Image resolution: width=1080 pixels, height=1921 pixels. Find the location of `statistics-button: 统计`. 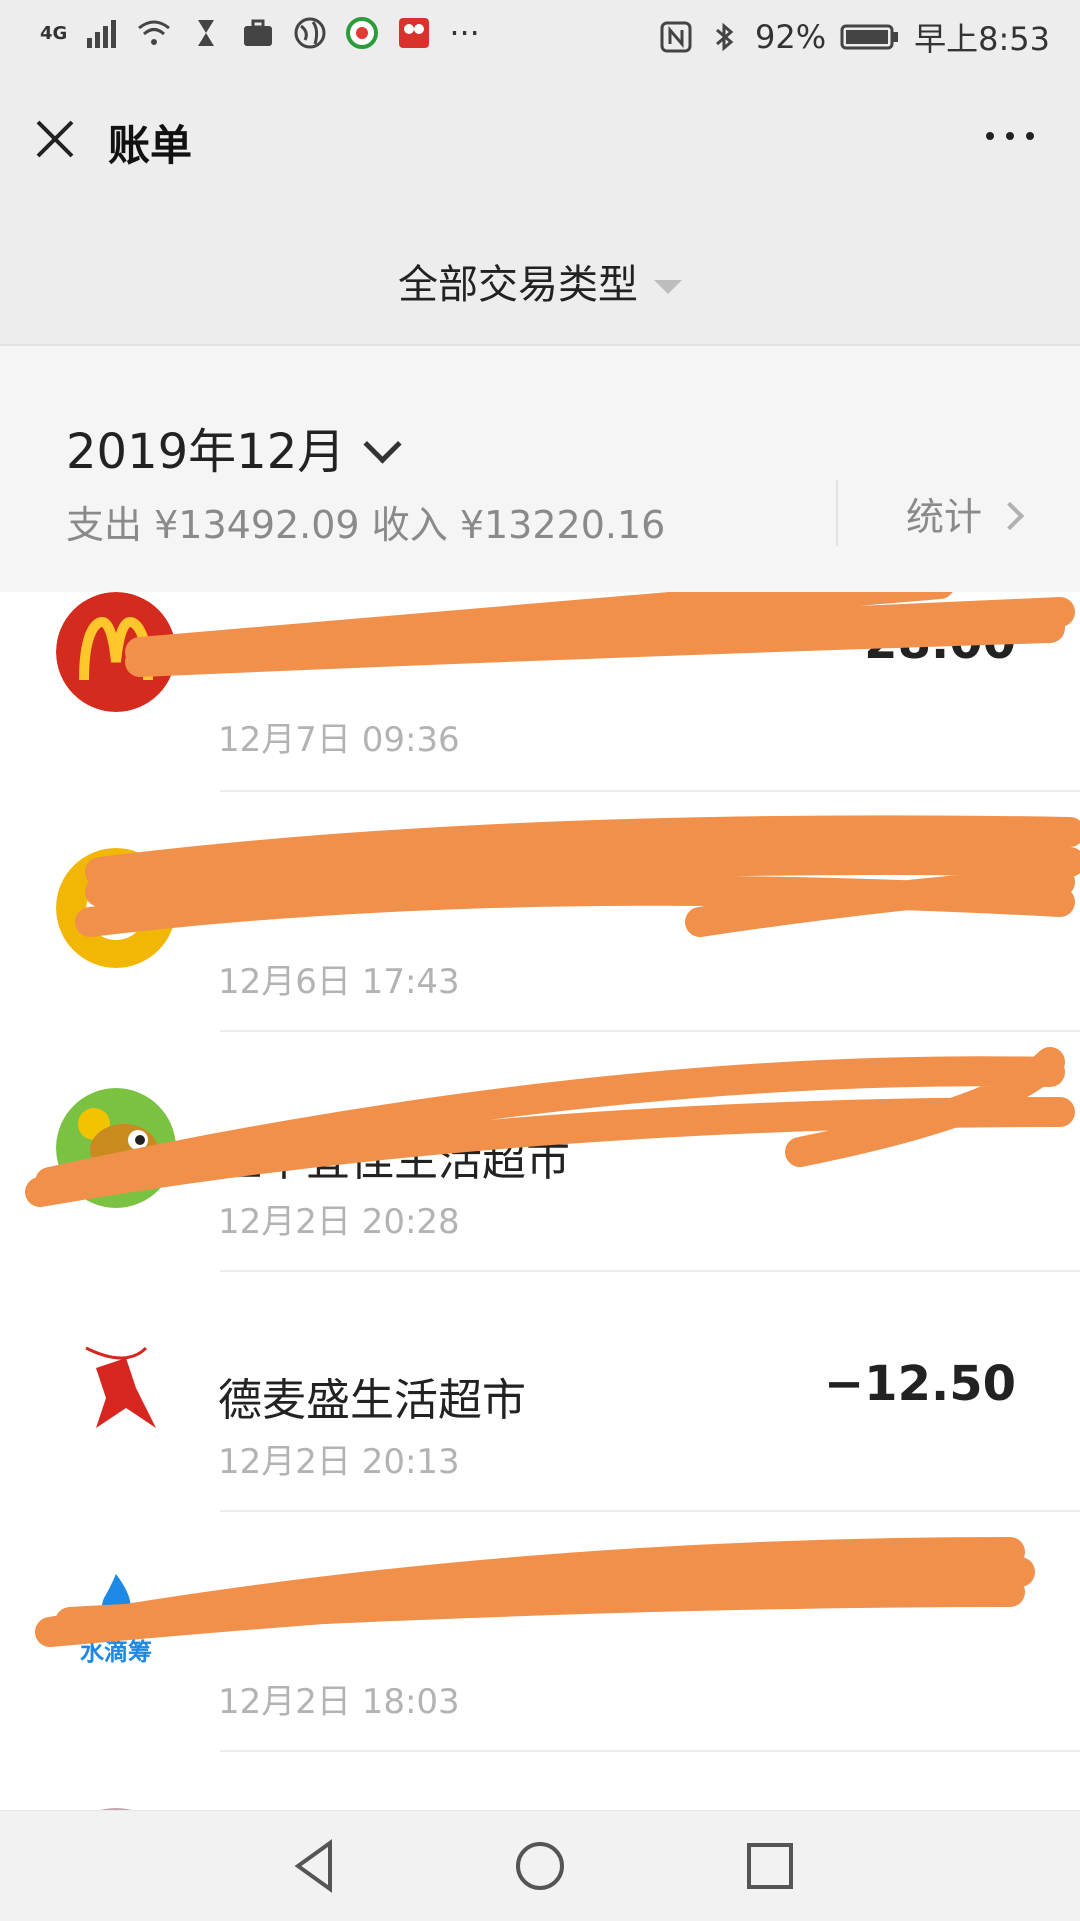

statistics-button: 统计 is located at coordinates (965, 513).